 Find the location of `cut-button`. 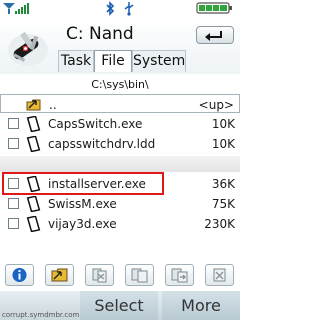

cut-button is located at coordinates (99, 275).